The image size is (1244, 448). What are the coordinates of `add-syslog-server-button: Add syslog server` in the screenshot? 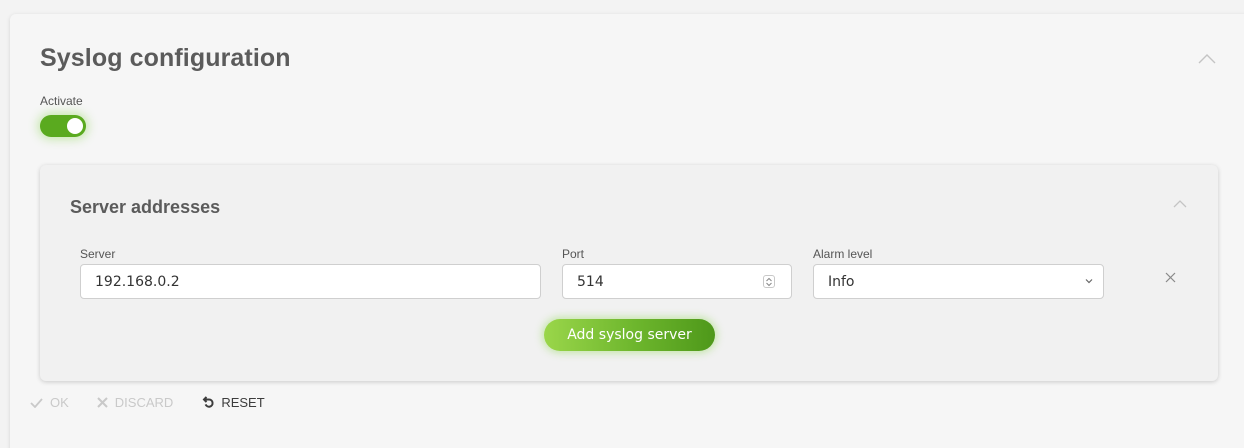 It's located at (629, 335).